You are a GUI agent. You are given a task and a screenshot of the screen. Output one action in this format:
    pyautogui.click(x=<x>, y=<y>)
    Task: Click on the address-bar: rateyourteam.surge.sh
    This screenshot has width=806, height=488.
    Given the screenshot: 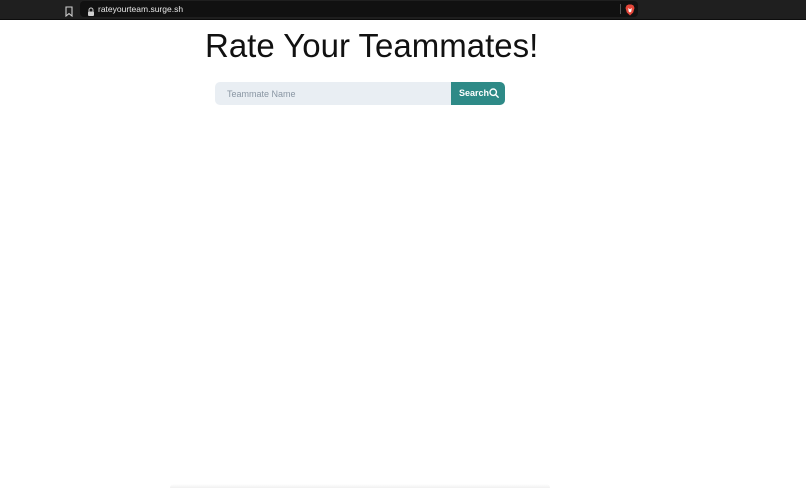 What is the action you would take?
    pyautogui.click(x=359, y=9)
    